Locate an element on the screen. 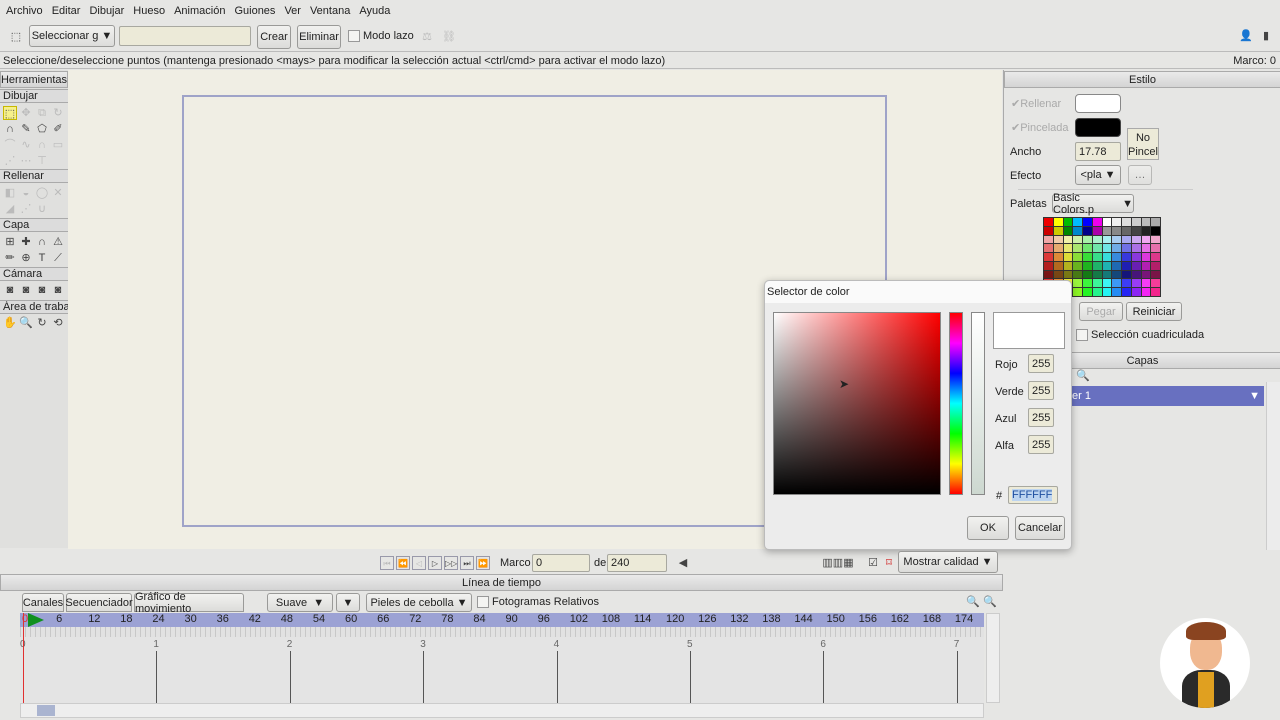 This screenshot has width=1280, height=720. reset-view-icon: ⟲ is located at coordinates (58, 323).